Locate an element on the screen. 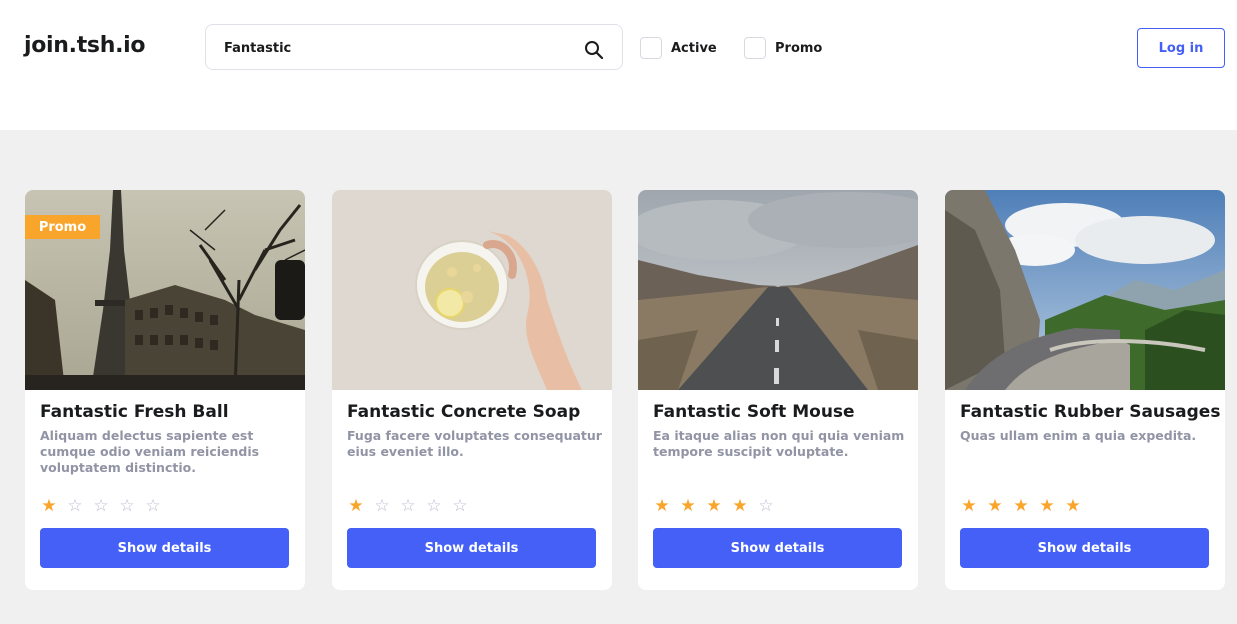  active-checkbox-label: Active is located at coordinates (694, 48).